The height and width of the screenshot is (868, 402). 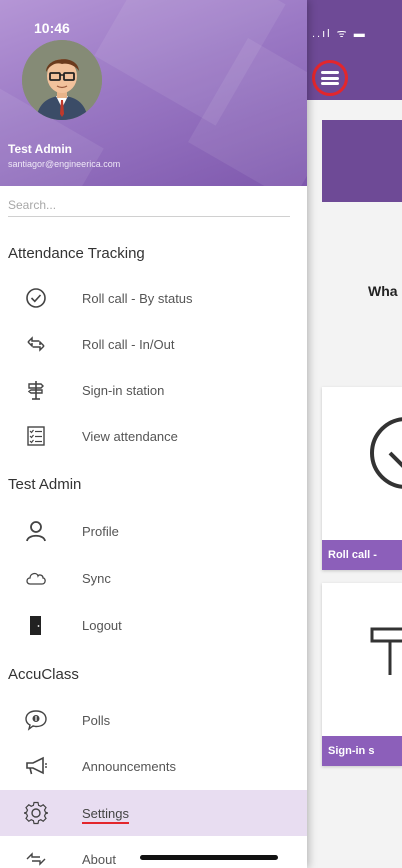 I want to click on user-avatar-icon, so click(x=62, y=80).